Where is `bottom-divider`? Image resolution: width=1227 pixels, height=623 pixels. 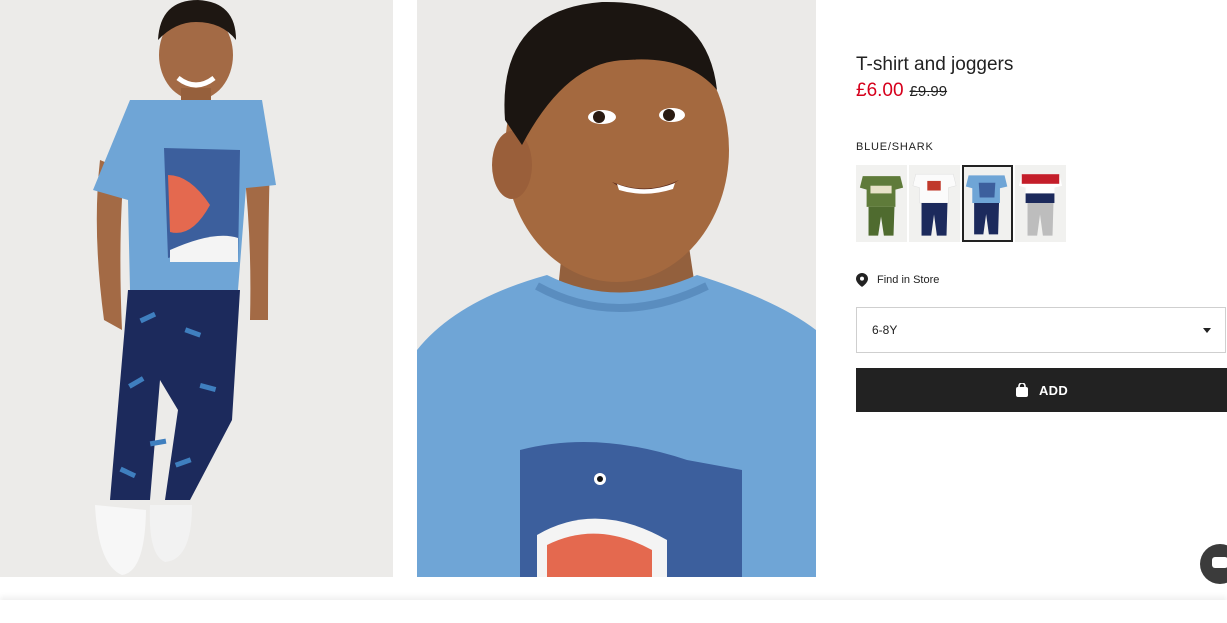
bottom-divider is located at coordinates (613, 611).